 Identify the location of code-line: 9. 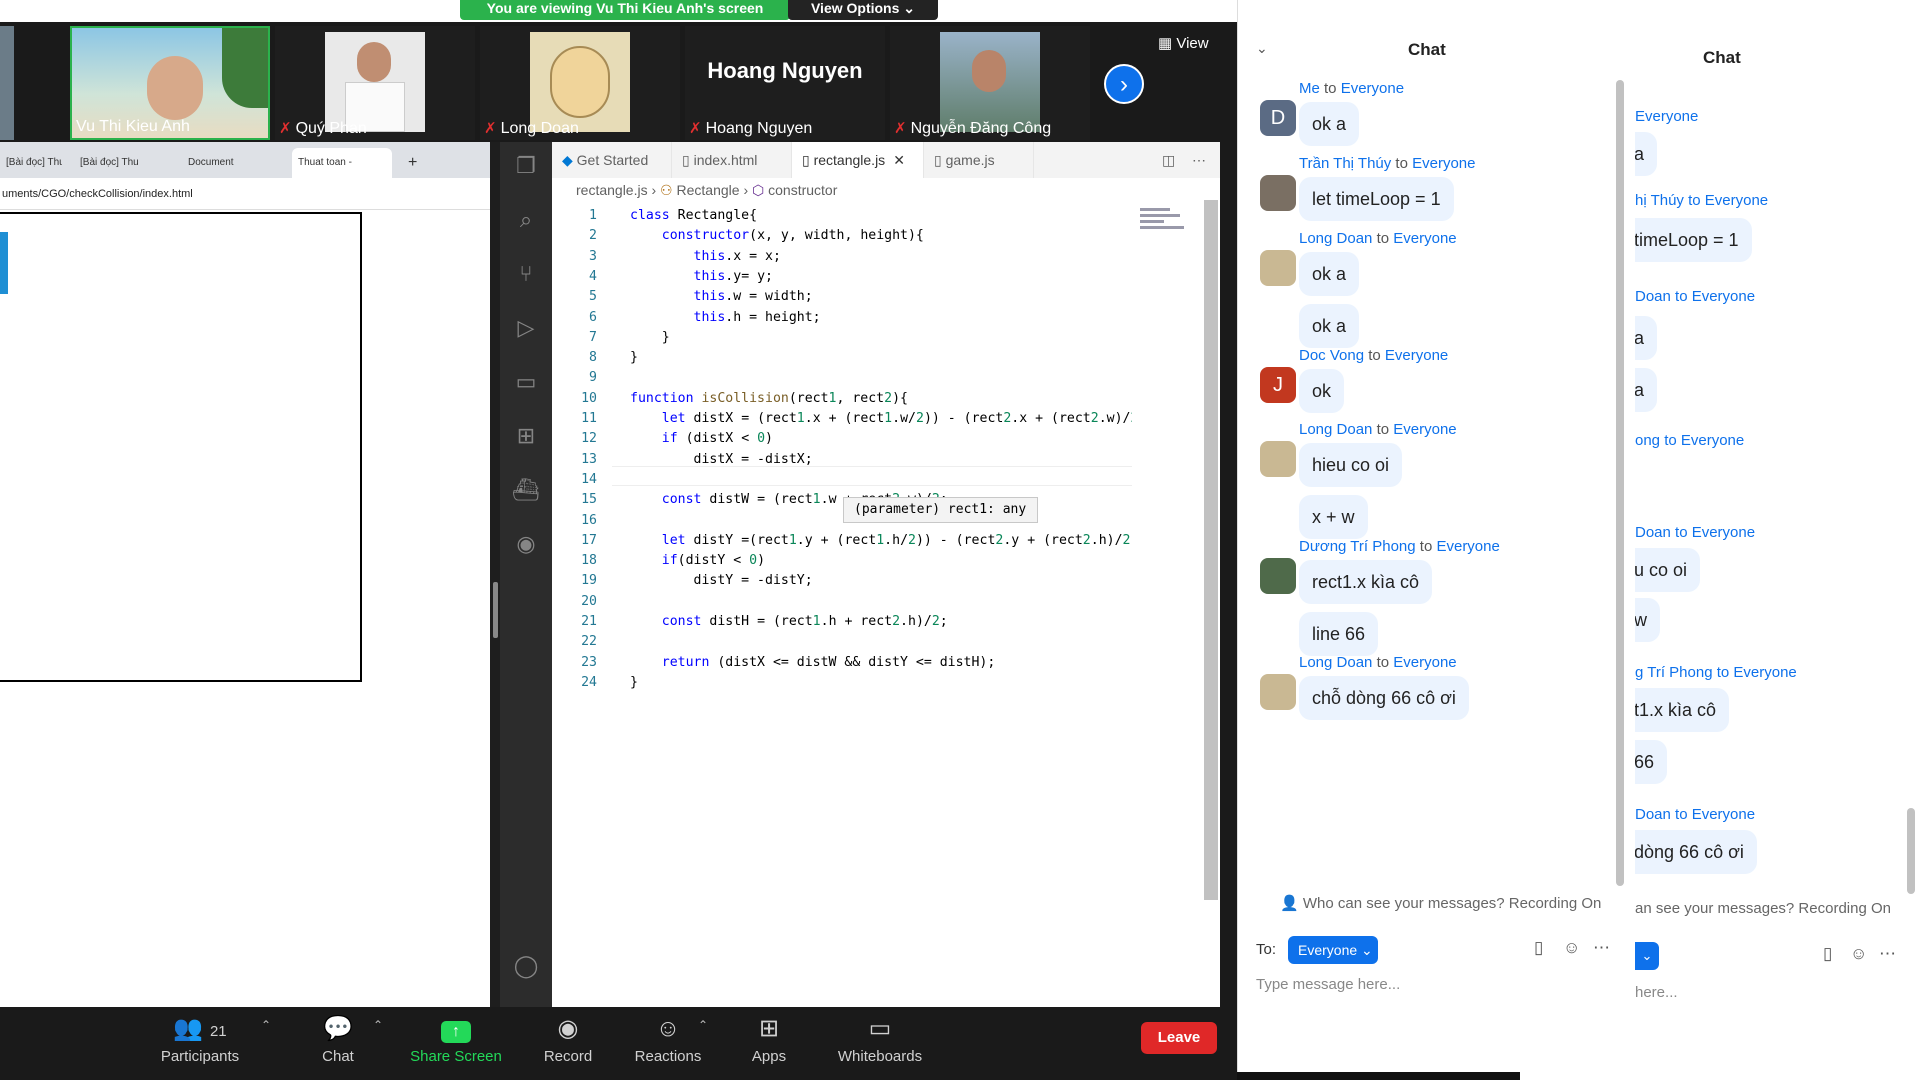
(842, 378).